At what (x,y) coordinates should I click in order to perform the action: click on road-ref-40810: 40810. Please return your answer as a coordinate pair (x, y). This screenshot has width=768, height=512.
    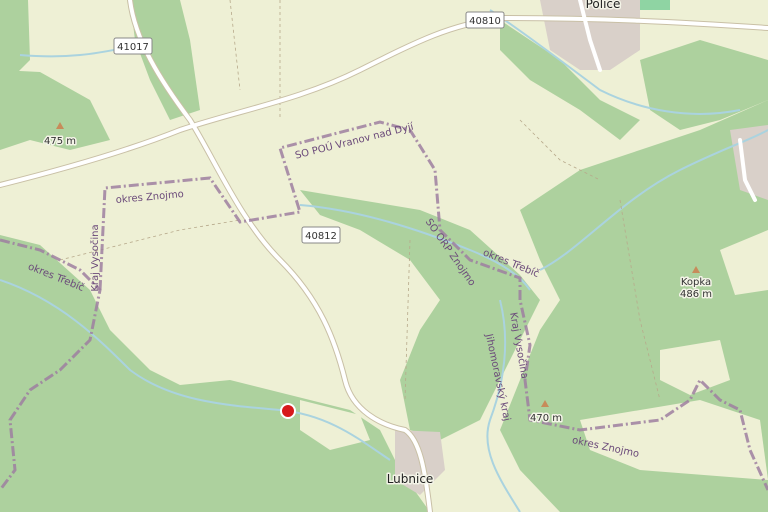
    Looking at the image, I should click on (485, 21).